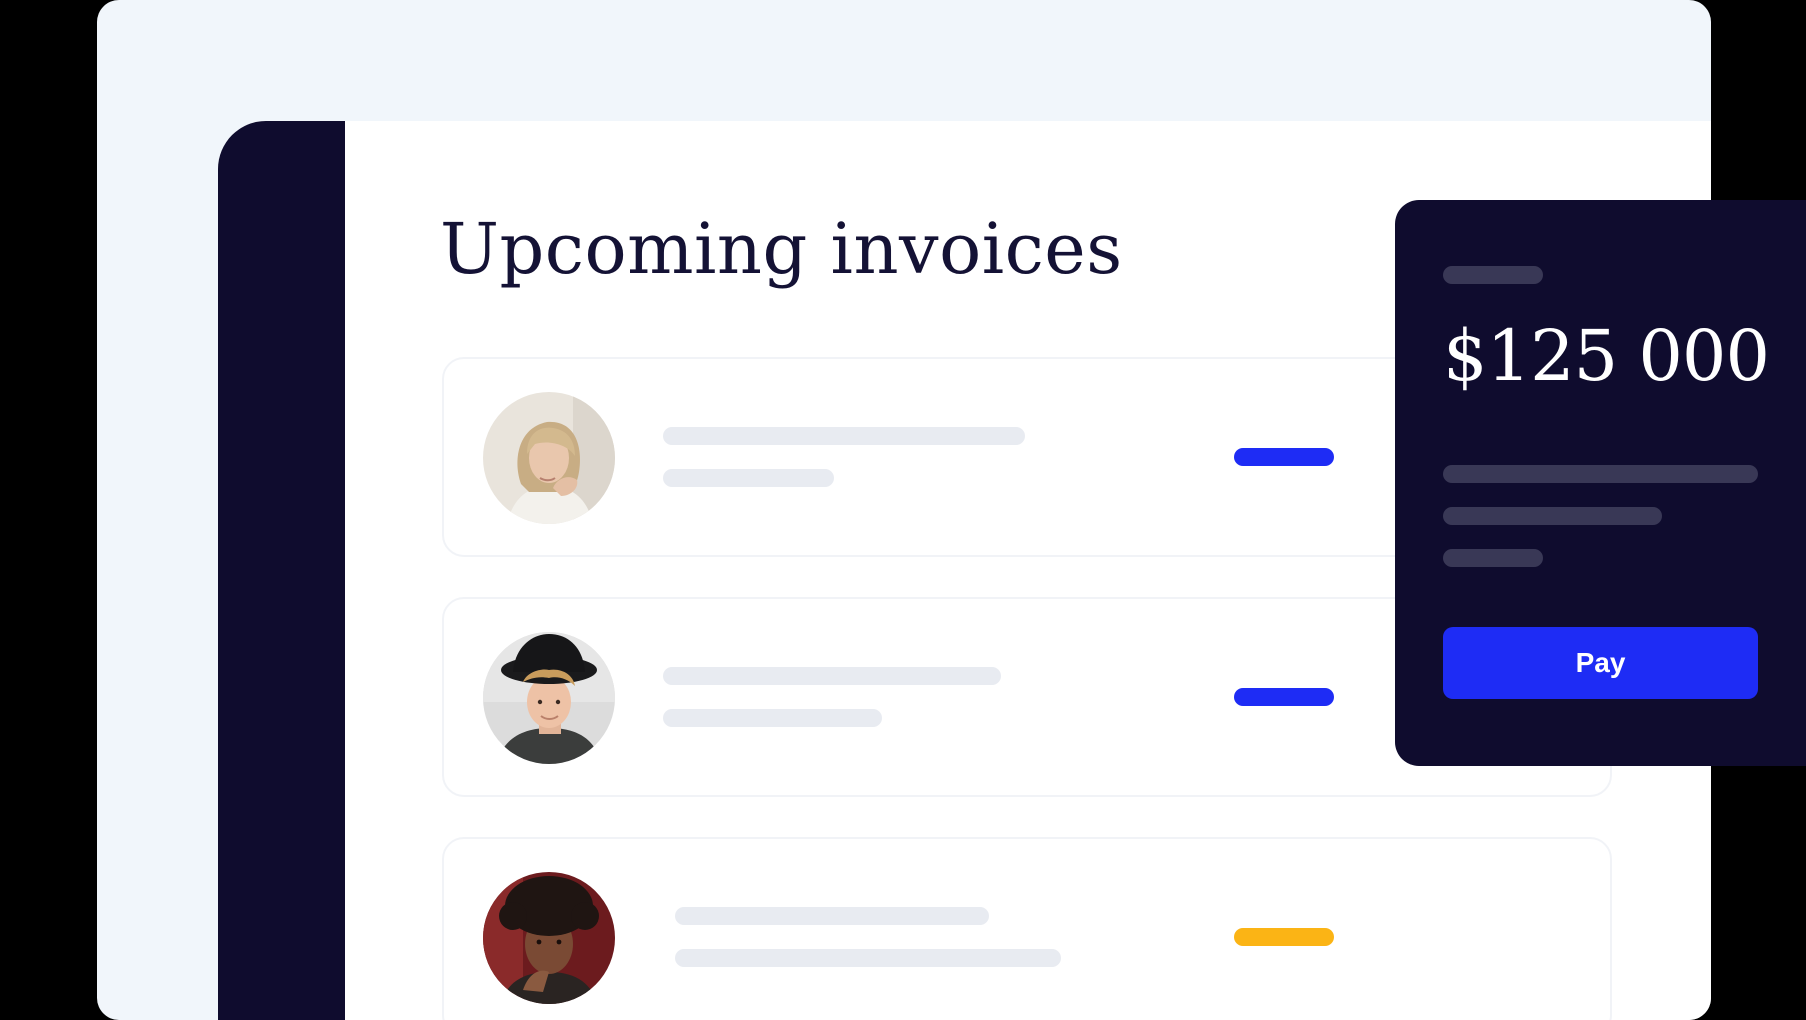 The width and height of the screenshot is (1806, 1020). I want to click on avatar-man-curly-hair-icon, so click(549, 938).